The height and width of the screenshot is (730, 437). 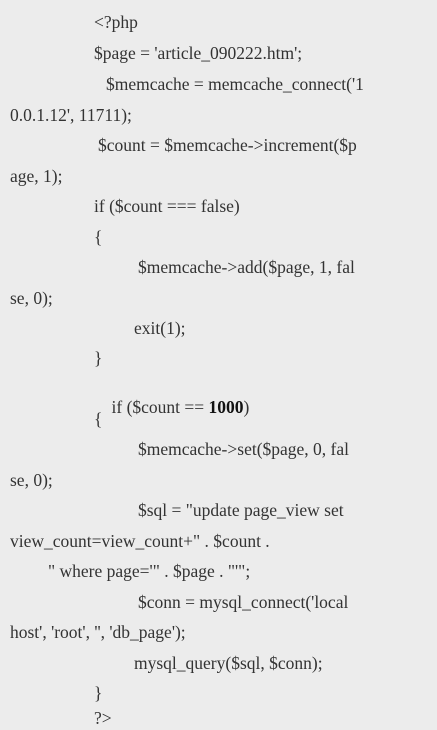 What do you see at coordinates (246, 267) in the screenshot?
I see `code-line: $memcache->add($page, 1, fal` at bounding box center [246, 267].